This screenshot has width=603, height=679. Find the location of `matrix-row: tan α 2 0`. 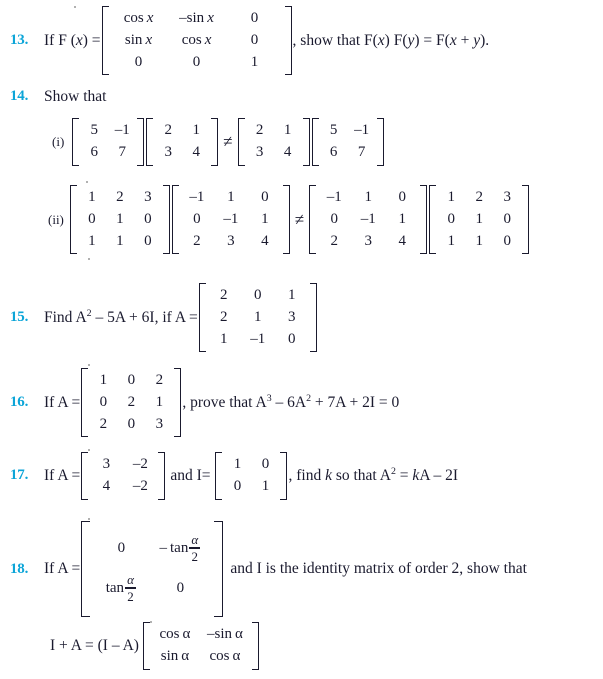

matrix-row: tan α 2 0 is located at coordinates (152, 589).